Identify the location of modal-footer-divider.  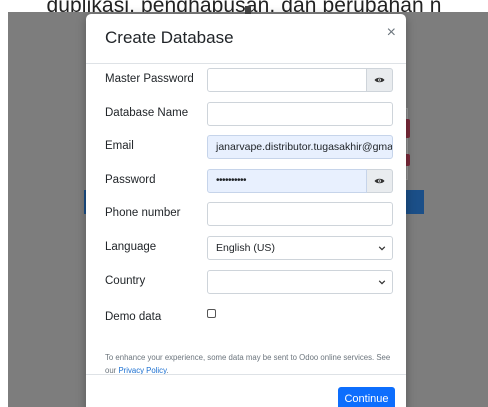
(246, 374).